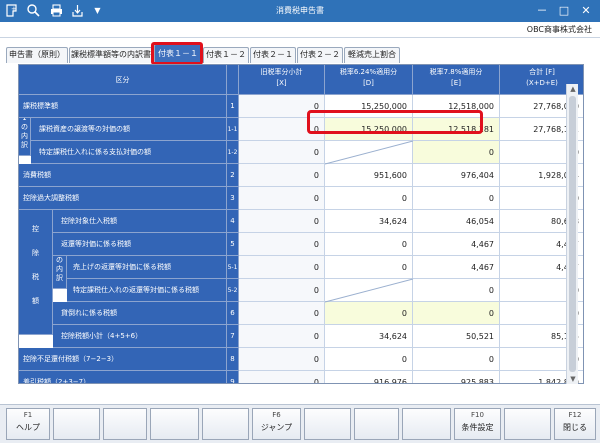  What do you see at coordinates (586, 10) in the screenshot?
I see `close-icon: ✕` at bounding box center [586, 10].